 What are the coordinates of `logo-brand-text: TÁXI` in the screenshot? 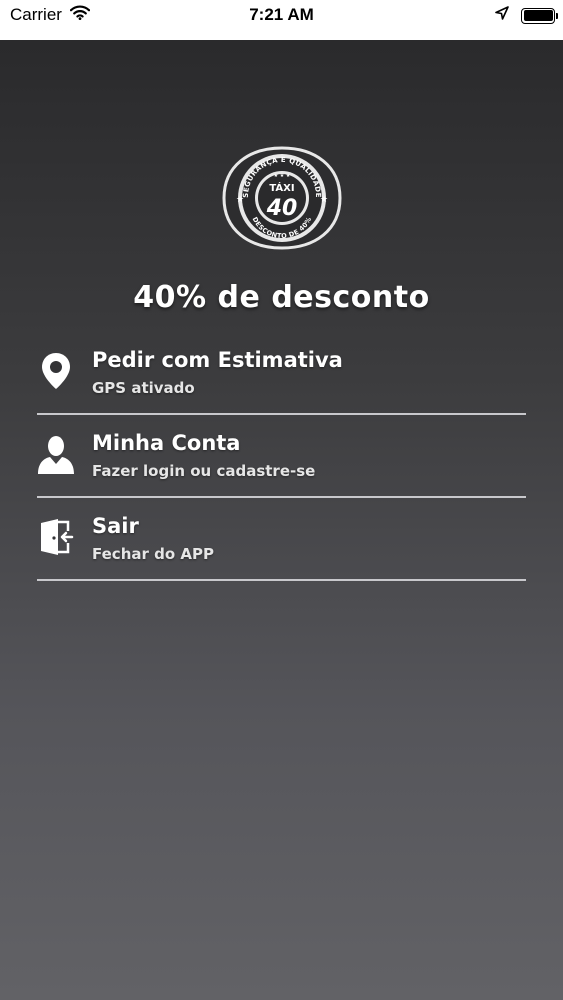 It's located at (281, 187).